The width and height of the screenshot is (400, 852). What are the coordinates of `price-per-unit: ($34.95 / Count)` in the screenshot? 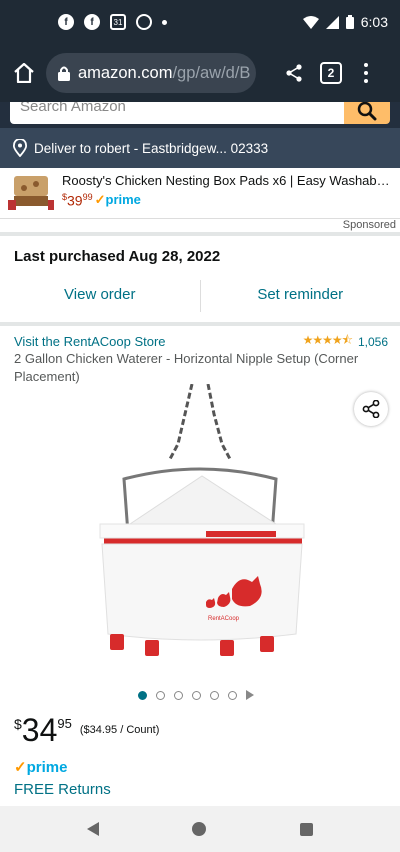 It's located at (119, 730).